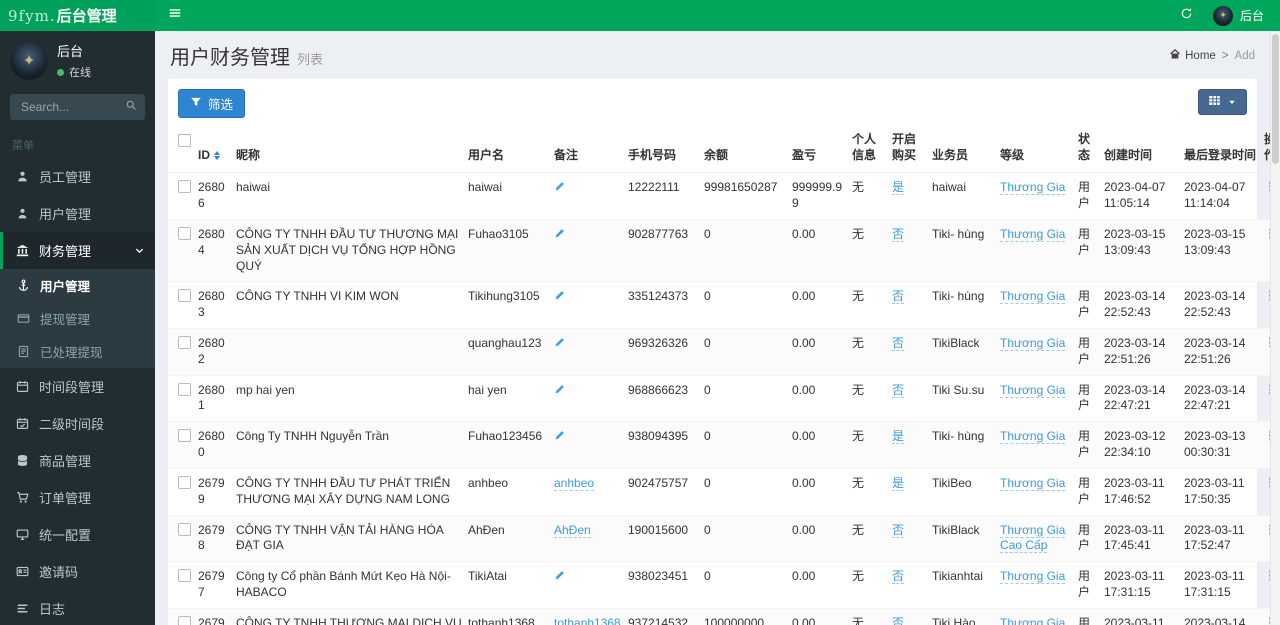  Describe the element at coordinates (640, 15) in the screenshot. I see `top-navbar: 9fym. 后台管理 后台` at that location.